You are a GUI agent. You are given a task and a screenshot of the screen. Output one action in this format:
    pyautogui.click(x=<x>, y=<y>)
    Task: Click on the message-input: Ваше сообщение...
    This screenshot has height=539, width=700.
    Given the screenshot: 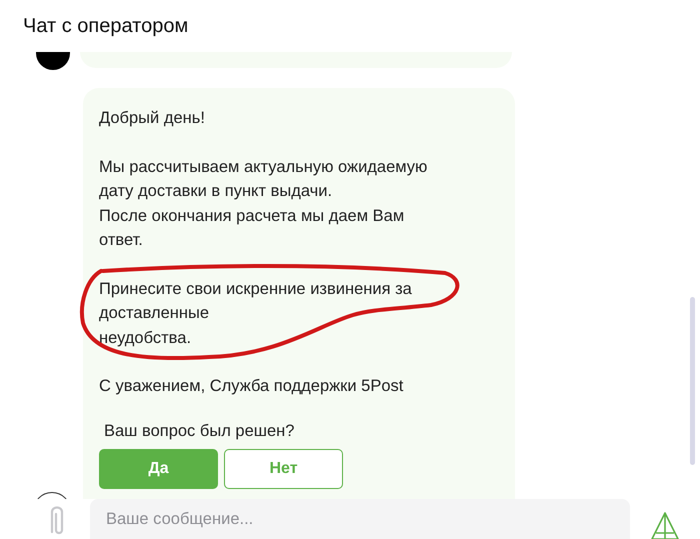 What is the action you would take?
    pyautogui.click(x=360, y=519)
    